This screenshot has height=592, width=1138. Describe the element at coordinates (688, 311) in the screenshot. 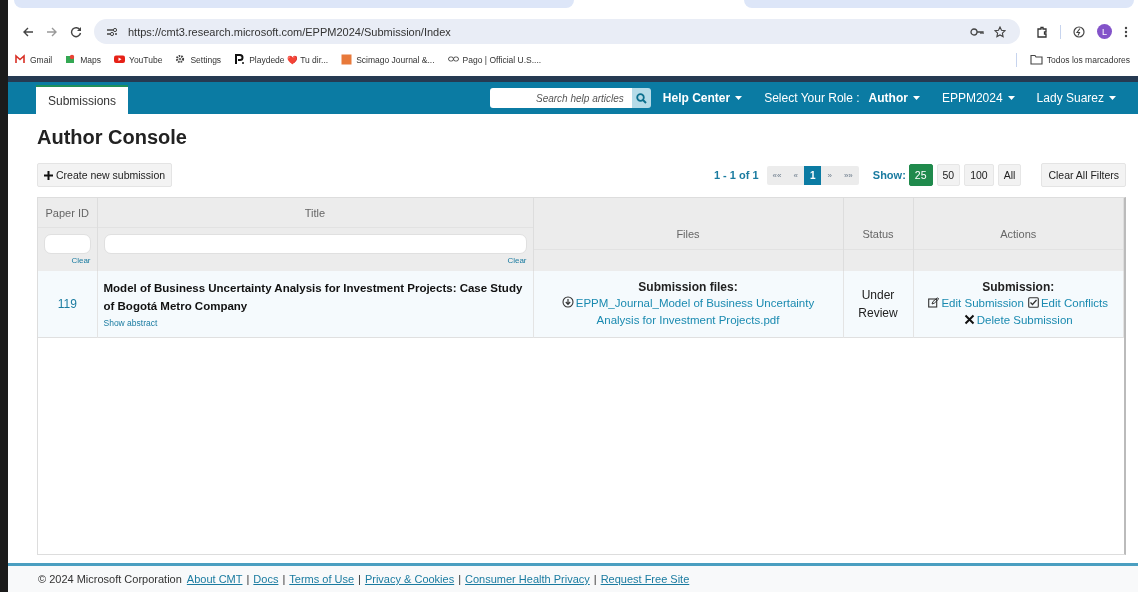

I see `file-link: EPPM_Journal_Model of Business Uncertainty Analysis for Investment Projects.pdf` at that location.